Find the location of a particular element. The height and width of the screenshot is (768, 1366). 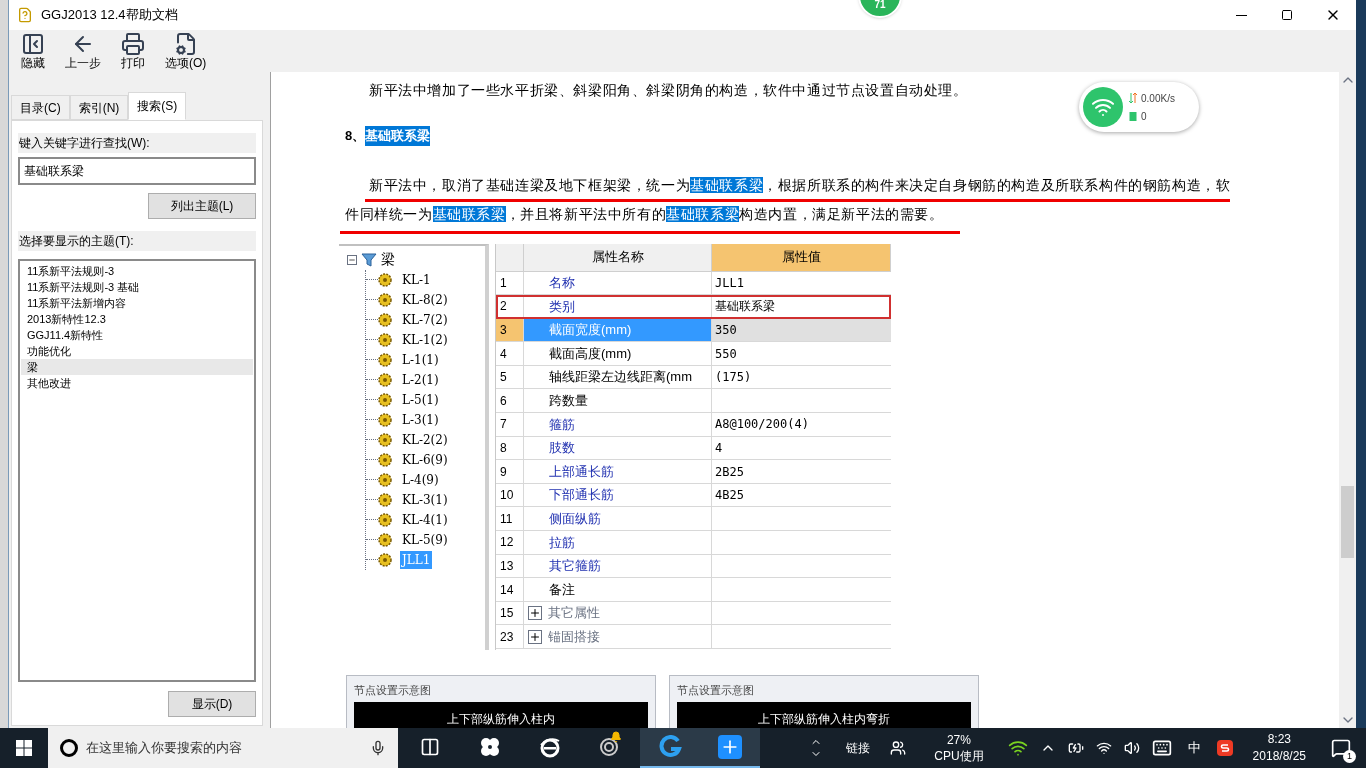

tree-item: L-5(1) is located at coordinates (420, 399).